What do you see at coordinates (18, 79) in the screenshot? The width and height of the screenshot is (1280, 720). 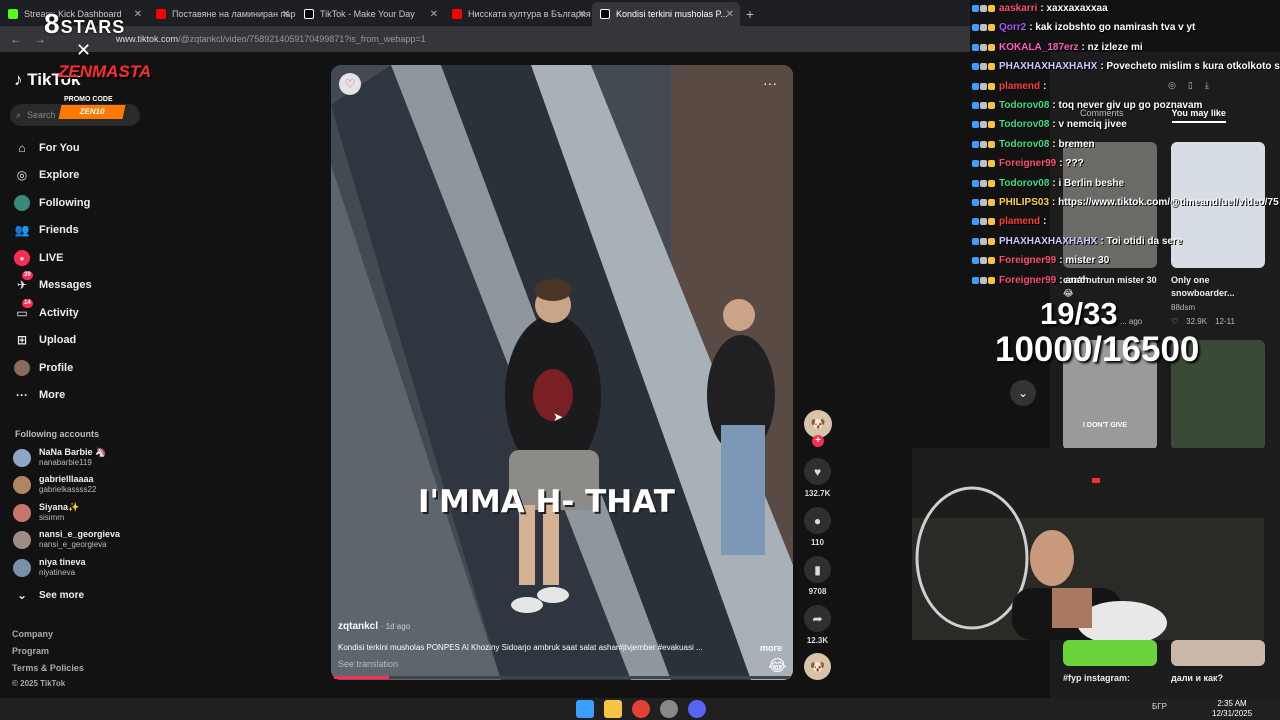 I see `tiktok-note-icon: ♪` at bounding box center [18, 79].